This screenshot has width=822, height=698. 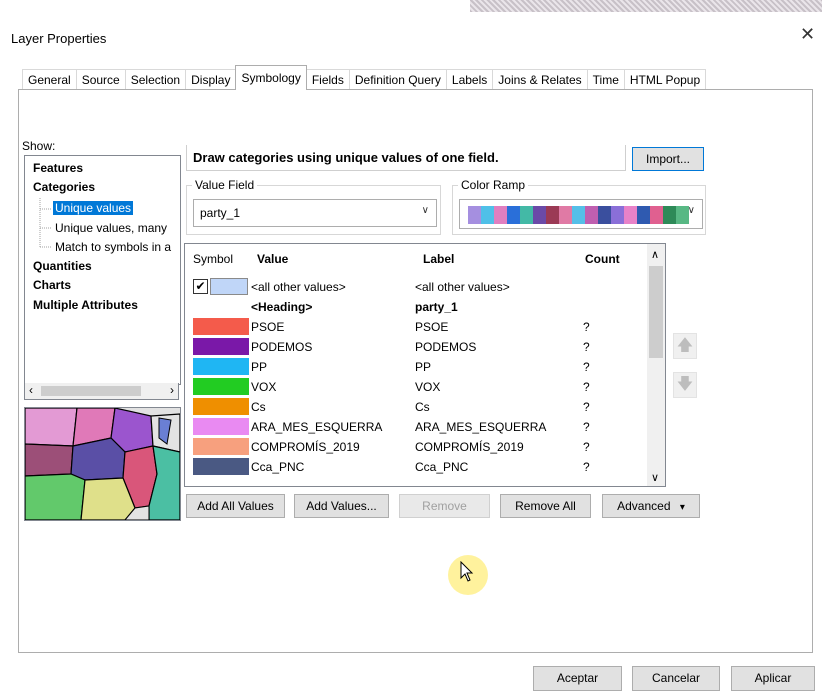 I want to click on ok-button: Aceptar, so click(x=577, y=678).